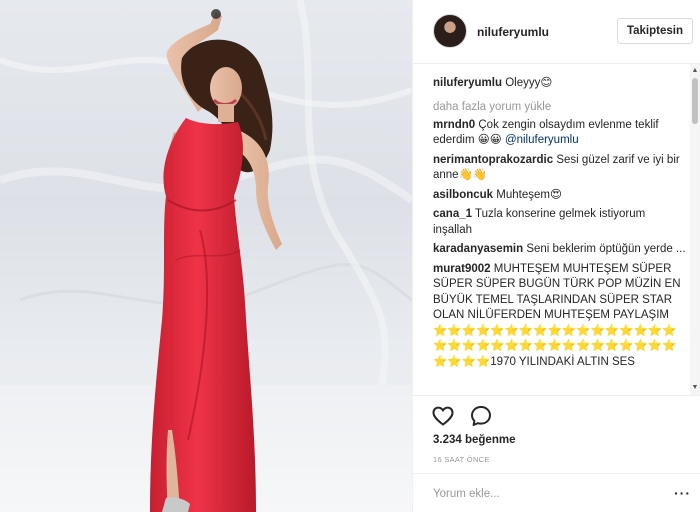  I want to click on more-options-icon: ···, so click(682, 493).